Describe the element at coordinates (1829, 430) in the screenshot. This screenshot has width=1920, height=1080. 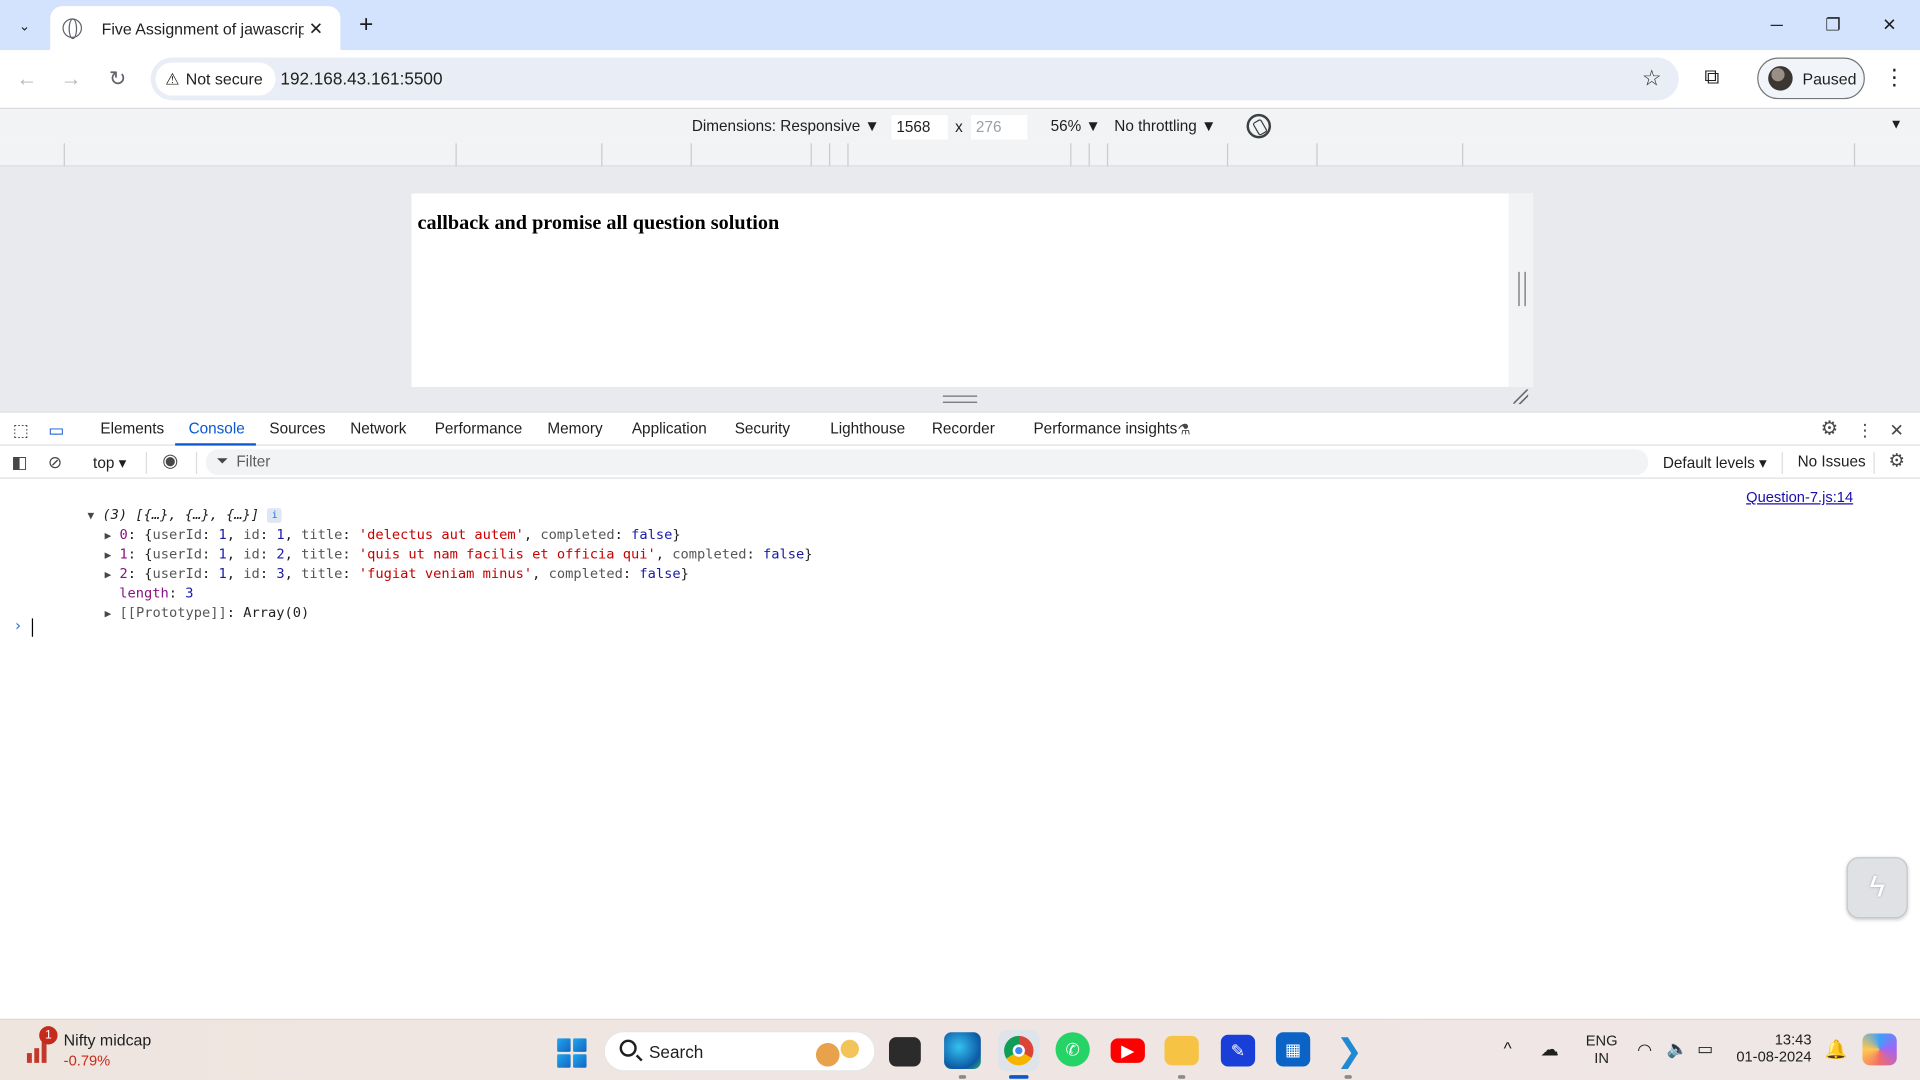
I see `settings-gear-icon: ⚙` at that location.